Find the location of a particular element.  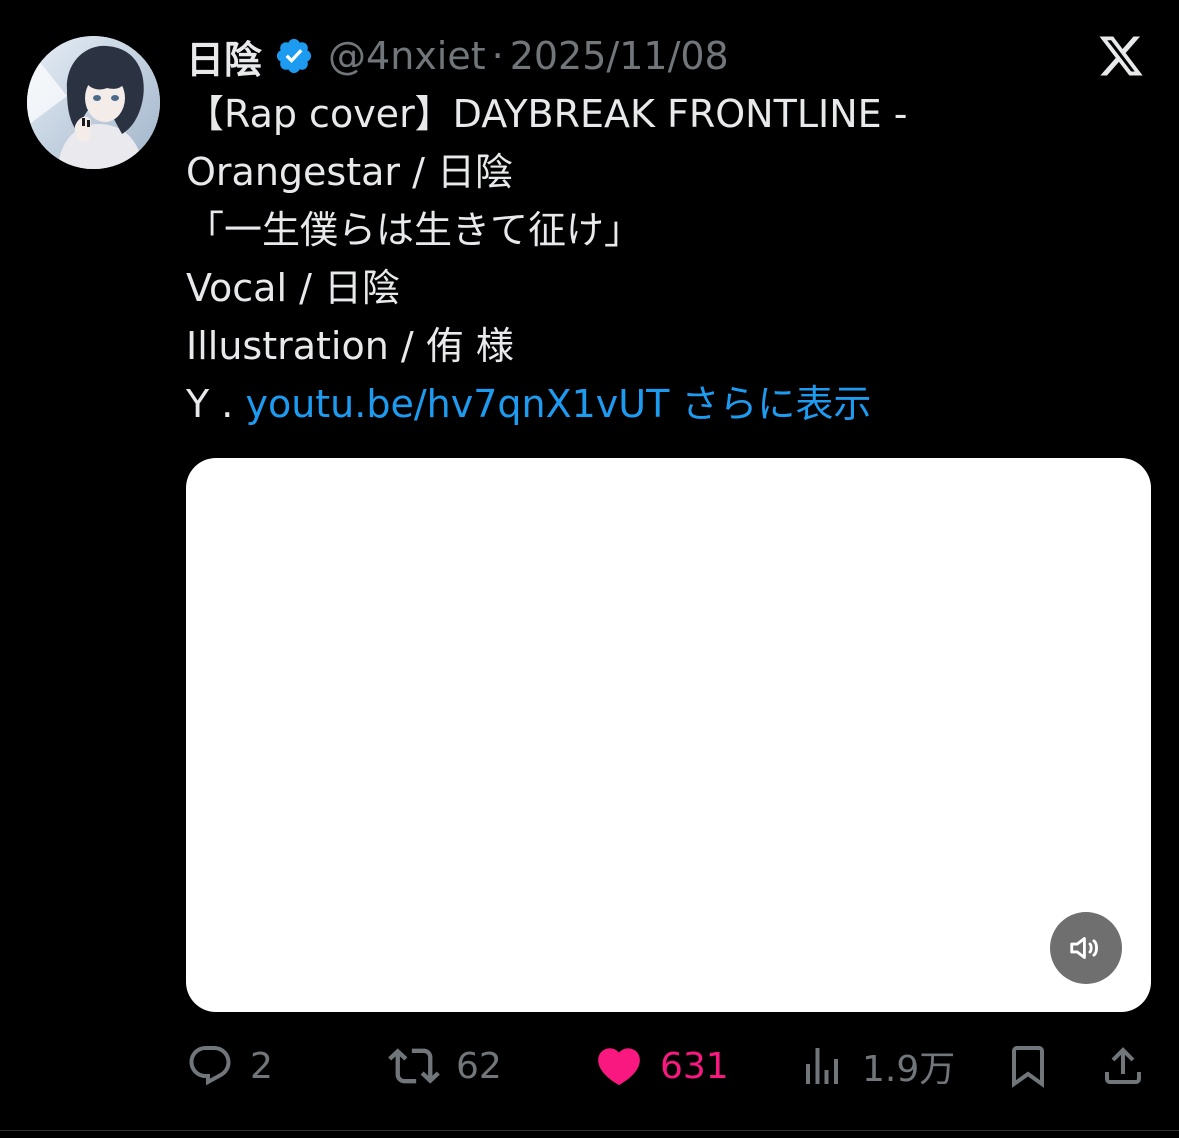

show-more-link: さらに表示 is located at coordinates (776, 404).